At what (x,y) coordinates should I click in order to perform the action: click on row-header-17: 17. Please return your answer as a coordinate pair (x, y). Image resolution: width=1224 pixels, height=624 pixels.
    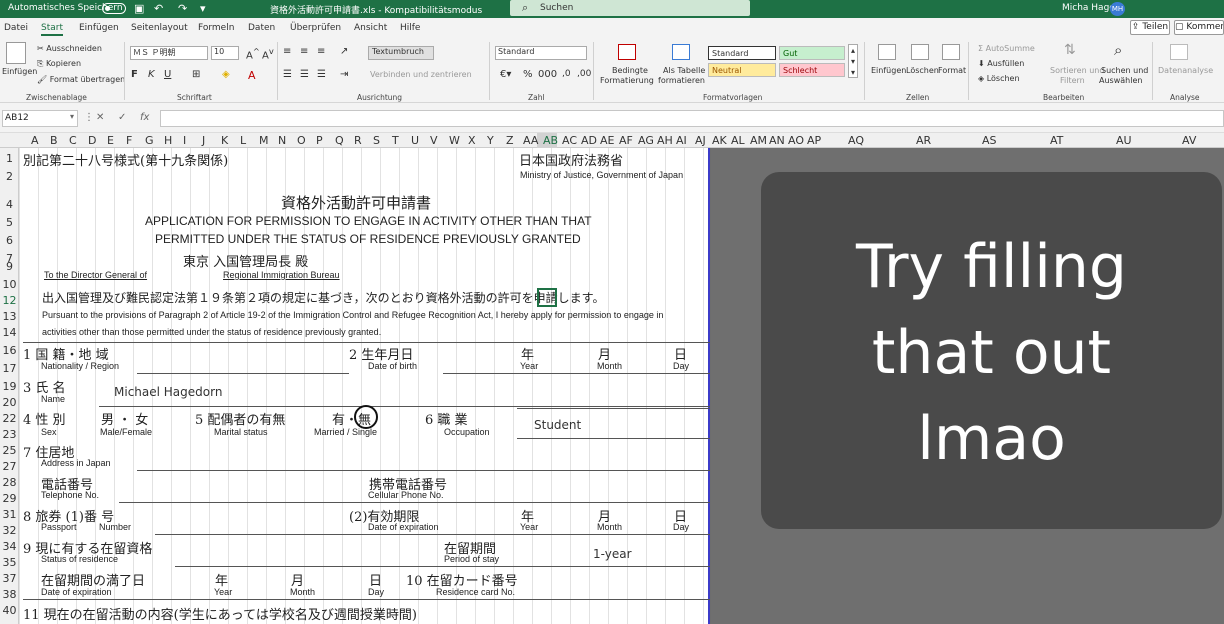
    Looking at the image, I should click on (9, 368).